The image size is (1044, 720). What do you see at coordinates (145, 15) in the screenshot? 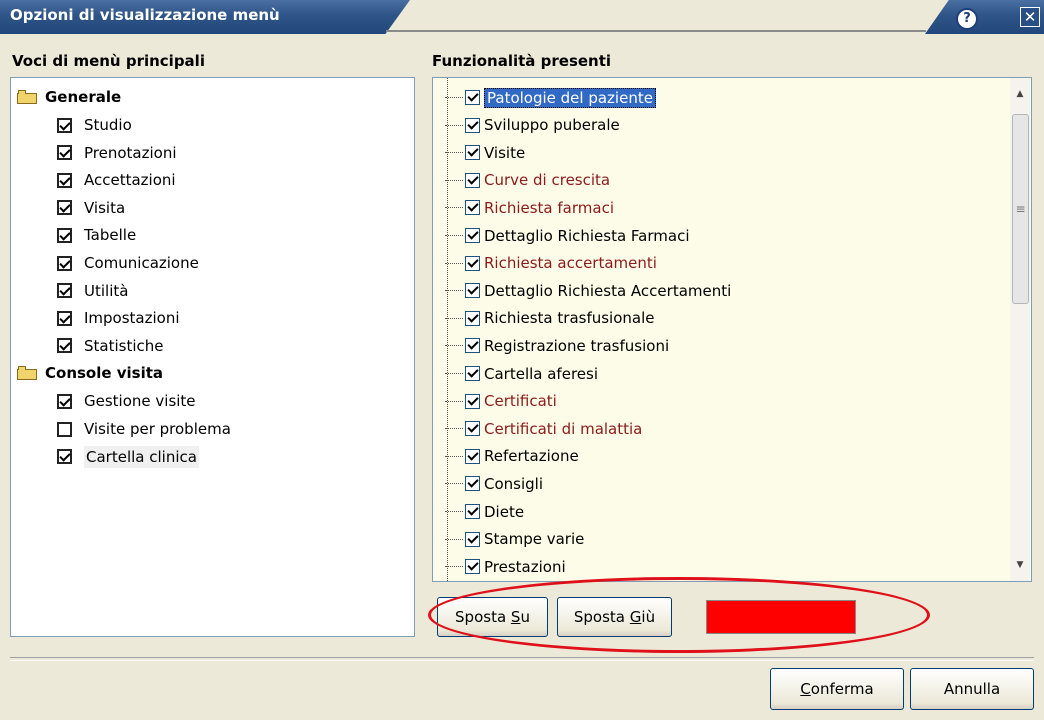
I see `window-title: Opzioni di visualizzazione menù` at bounding box center [145, 15].